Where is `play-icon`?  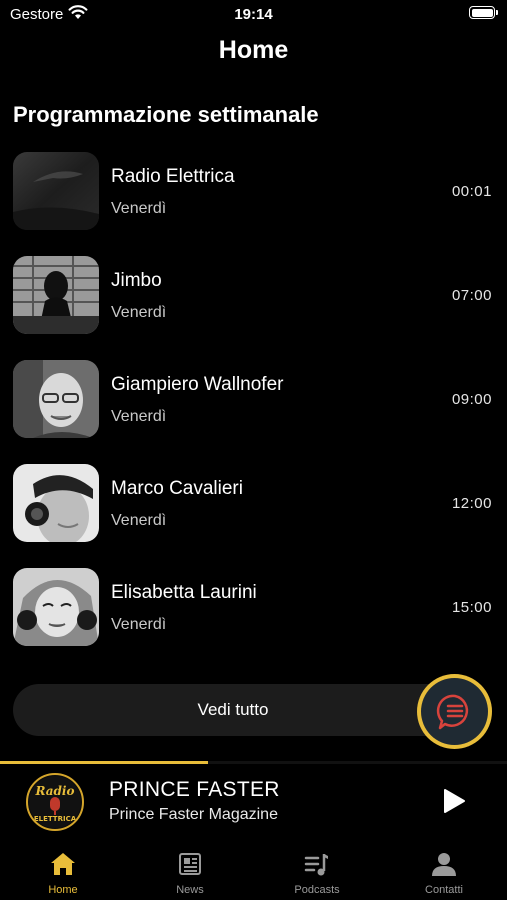 play-icon is located at coordinates (454, 801).